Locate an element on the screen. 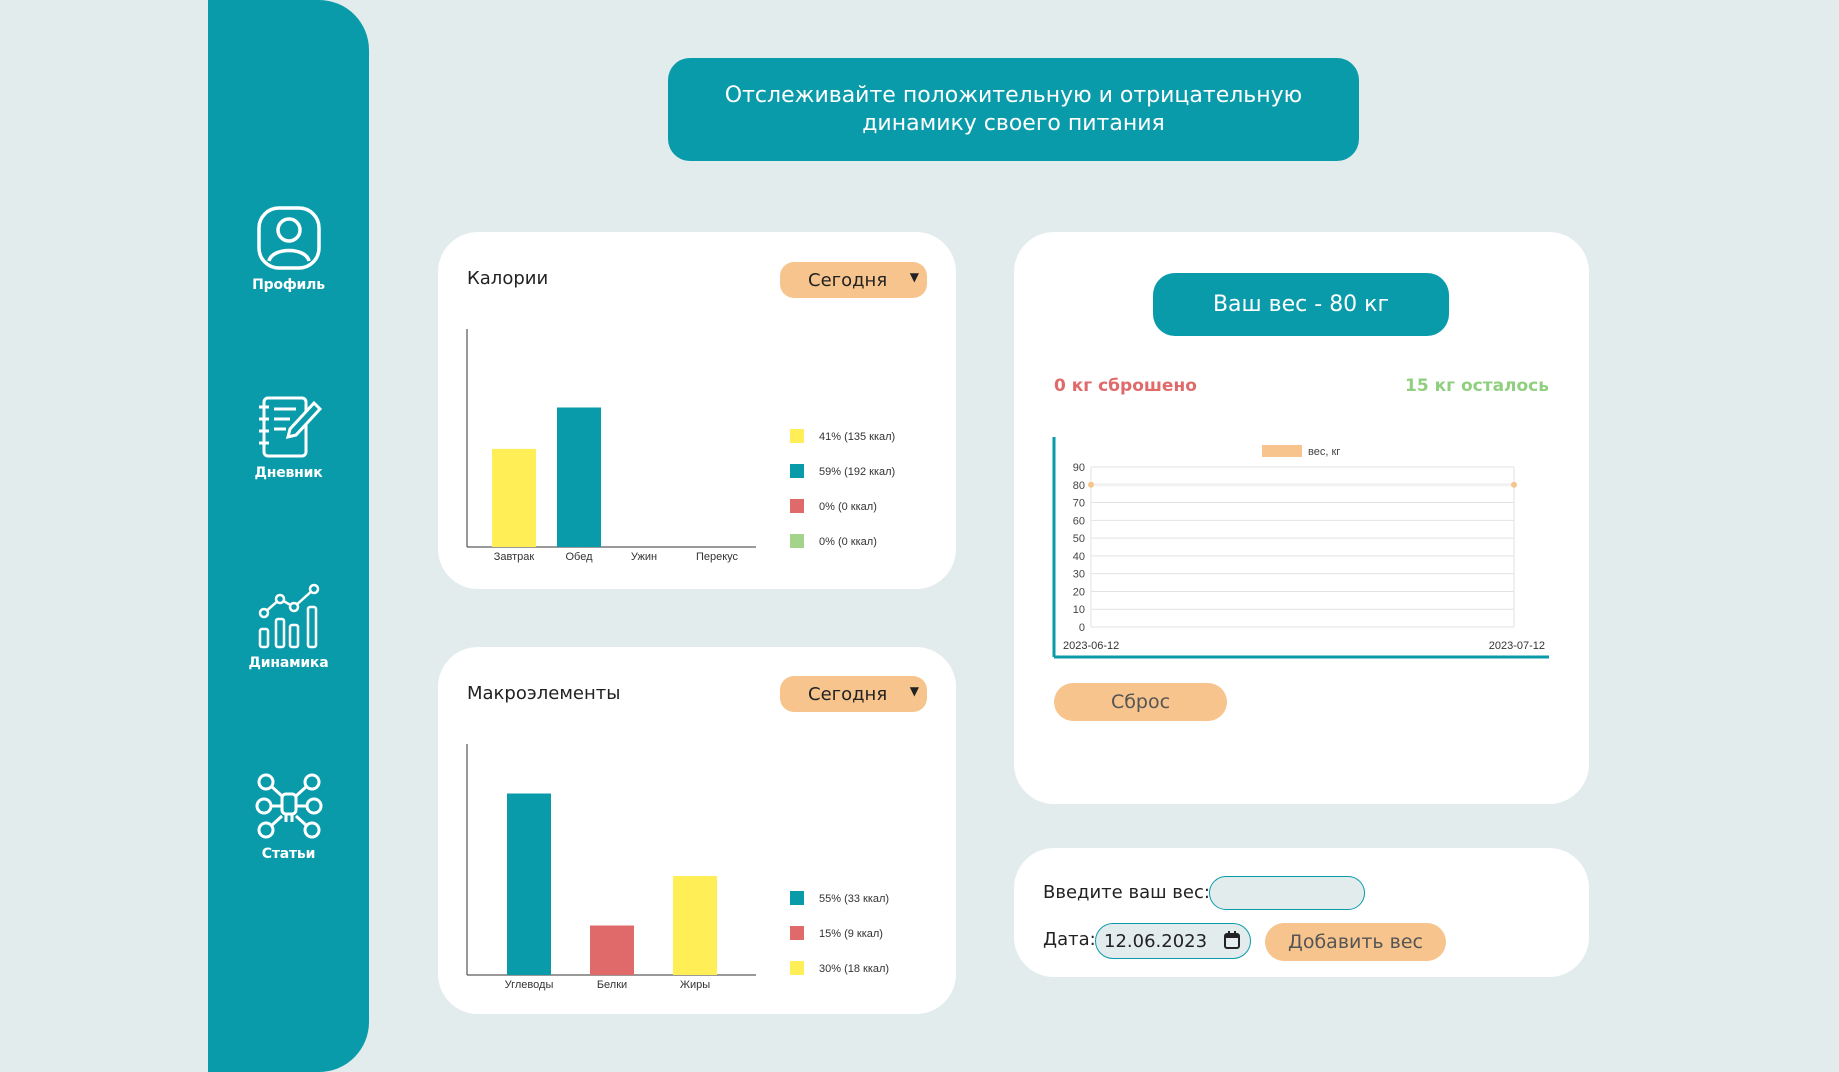 Image resolution: width=1839 pixels, height=1072 pixels. date-input-label: Дата: is located at coordinates (1069, 939).